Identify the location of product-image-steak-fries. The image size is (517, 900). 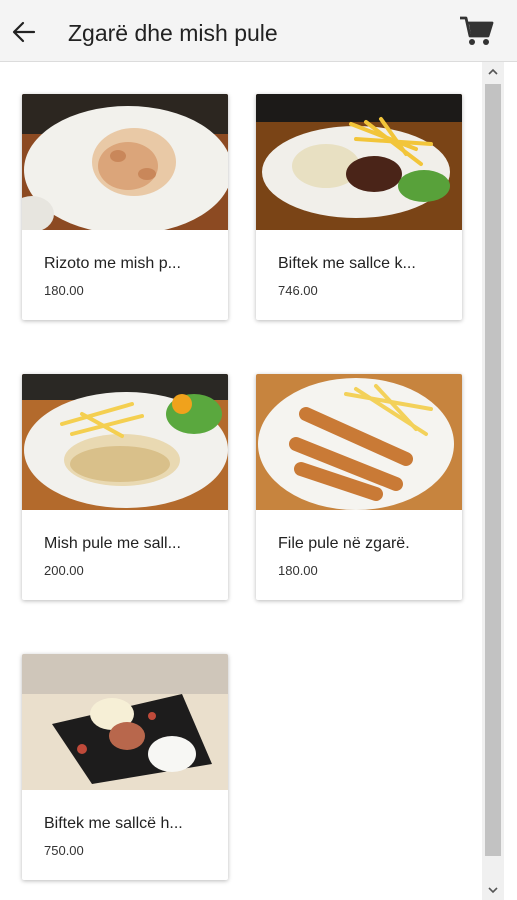
(359, 162).